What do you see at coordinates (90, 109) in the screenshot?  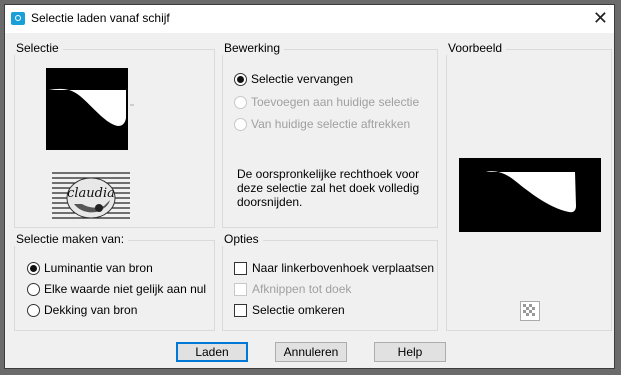 I see `selection-thumbnail` at bounding box center [90, 109].